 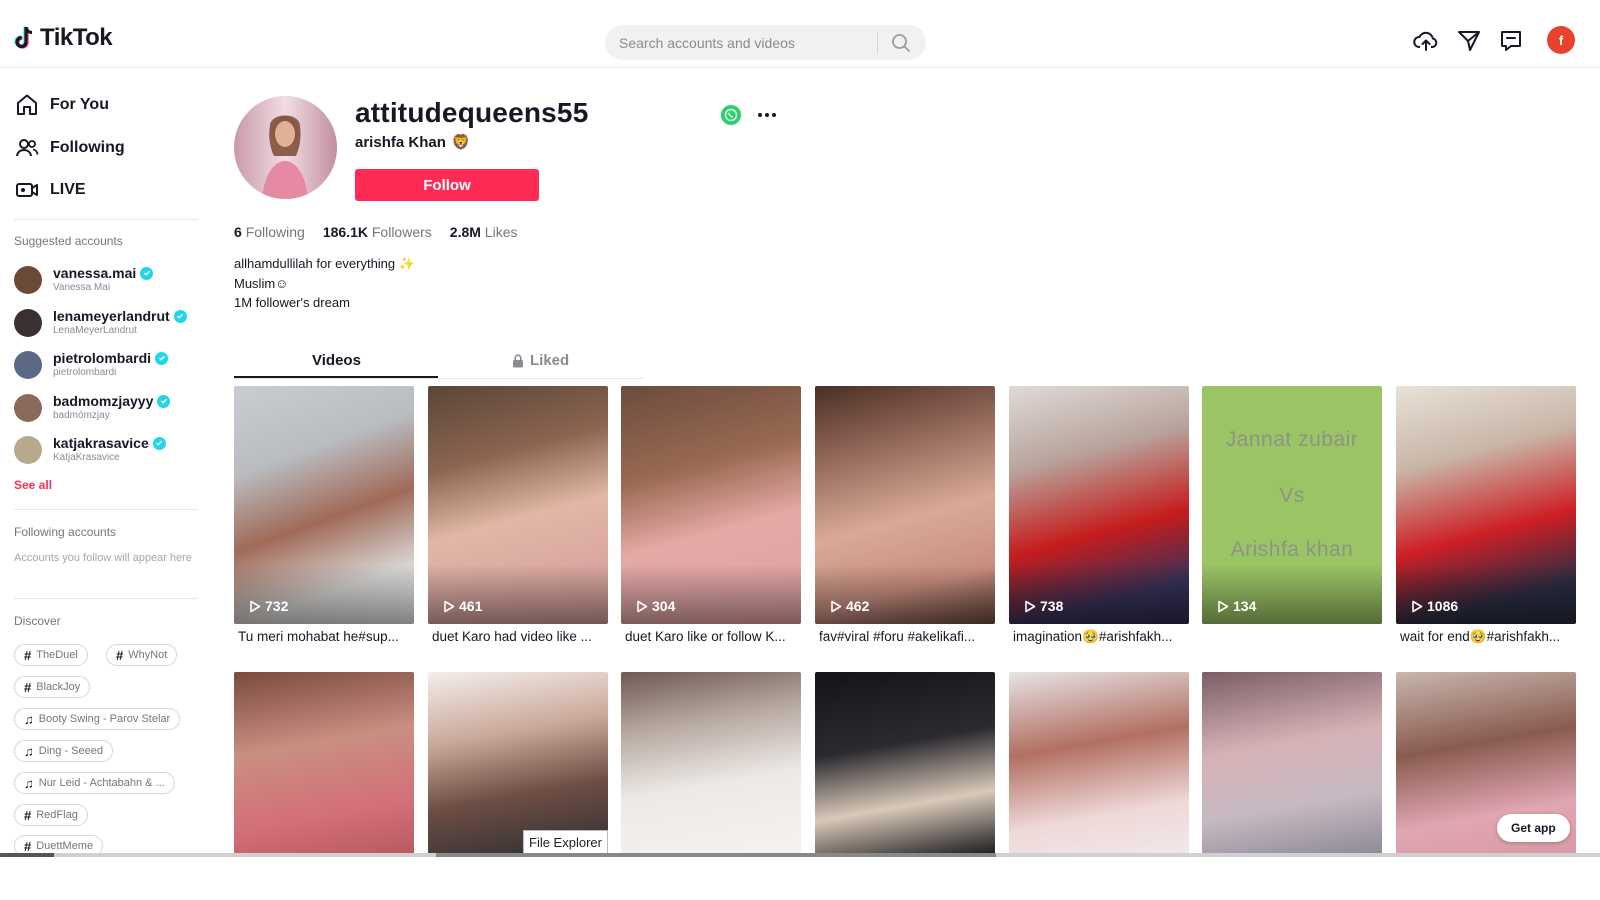 What do you see at coordinates (472, 112) in the screenshot?
I see `profile-username: attitudequeens55` at bounding box center [472, 112].